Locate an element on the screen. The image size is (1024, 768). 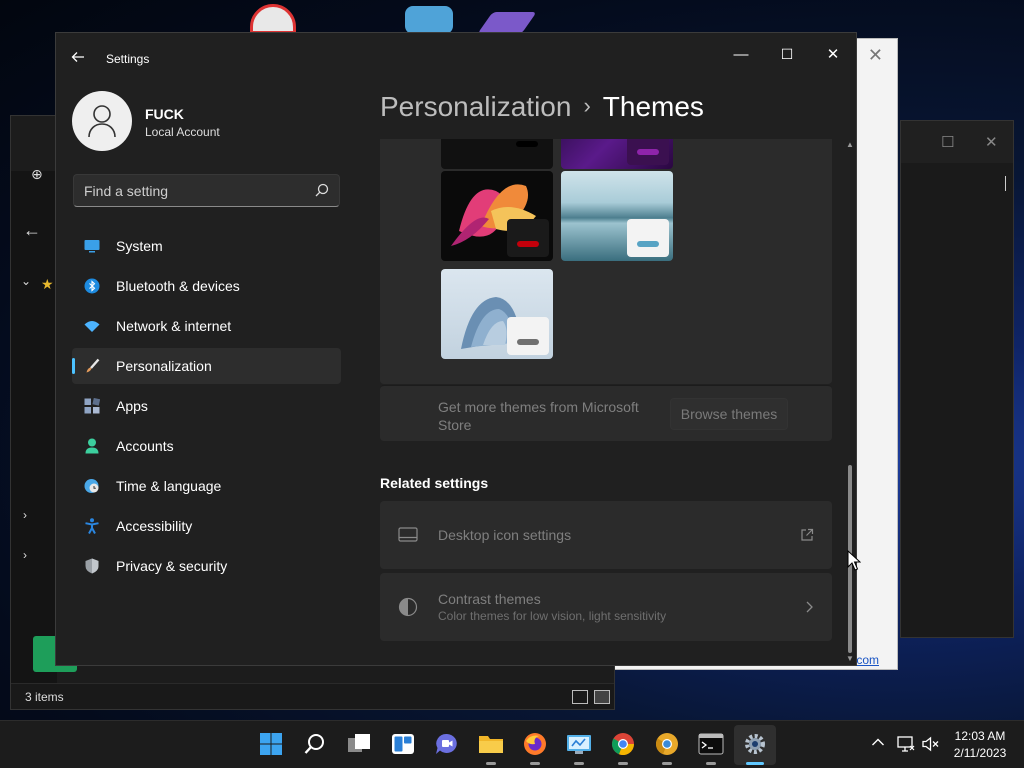
file-explorer-icon is located at coordinates (491, 744).